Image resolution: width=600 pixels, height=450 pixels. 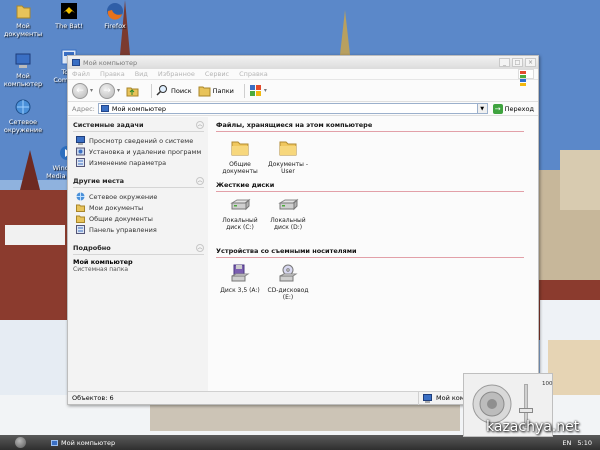 I want to click on views-dropdown-icon: ▾, so click(x=265, y=90).